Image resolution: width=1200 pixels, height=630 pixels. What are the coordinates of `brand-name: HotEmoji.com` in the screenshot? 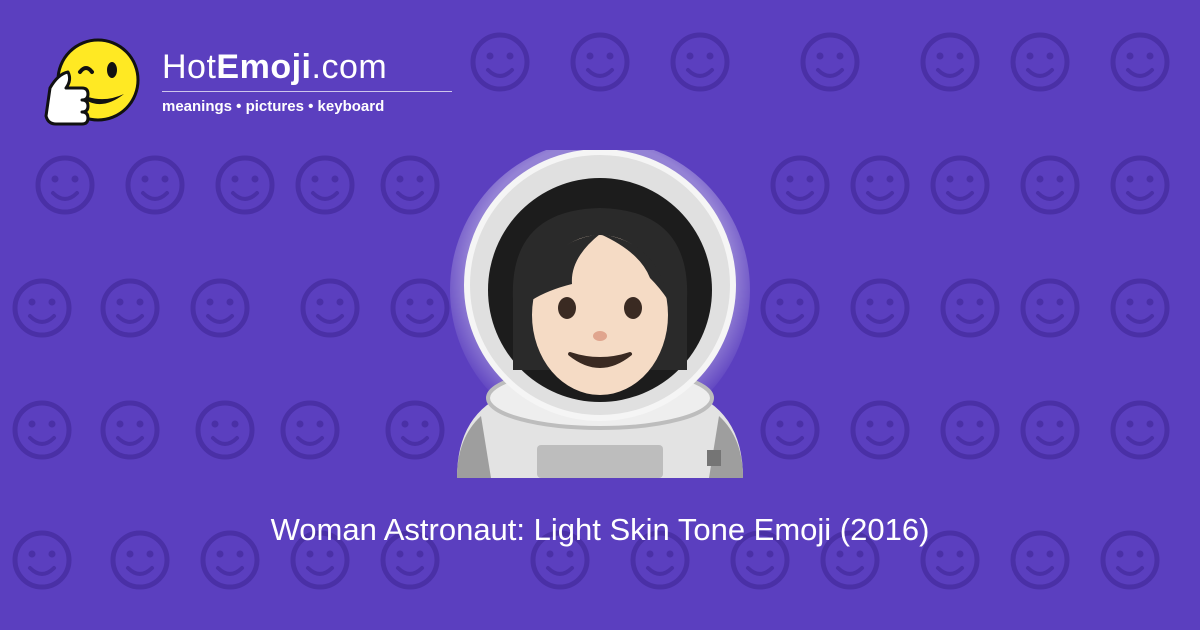 It's located at (274, 67).